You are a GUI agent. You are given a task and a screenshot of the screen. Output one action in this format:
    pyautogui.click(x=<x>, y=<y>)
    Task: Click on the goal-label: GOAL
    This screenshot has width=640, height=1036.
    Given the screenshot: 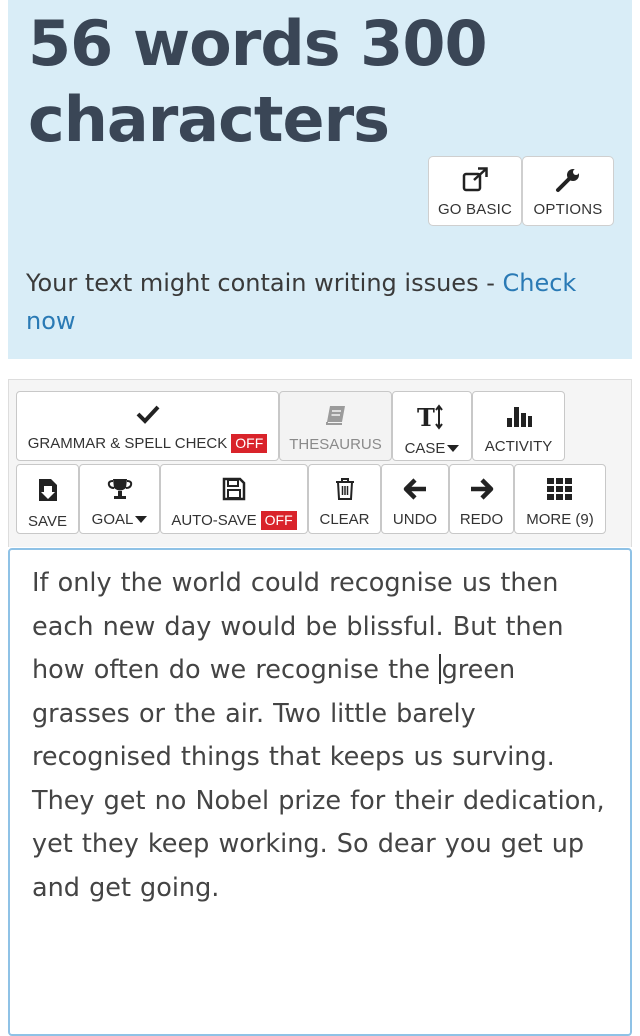 What is the action you would take?
    pyautogui.click(x=112, y=519)
    